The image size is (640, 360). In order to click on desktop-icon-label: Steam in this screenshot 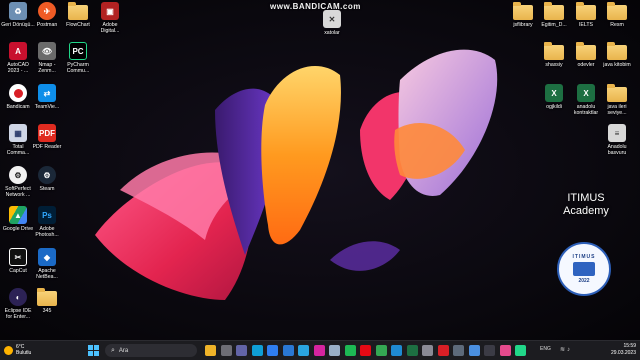, I will do `click(47, 189)`.